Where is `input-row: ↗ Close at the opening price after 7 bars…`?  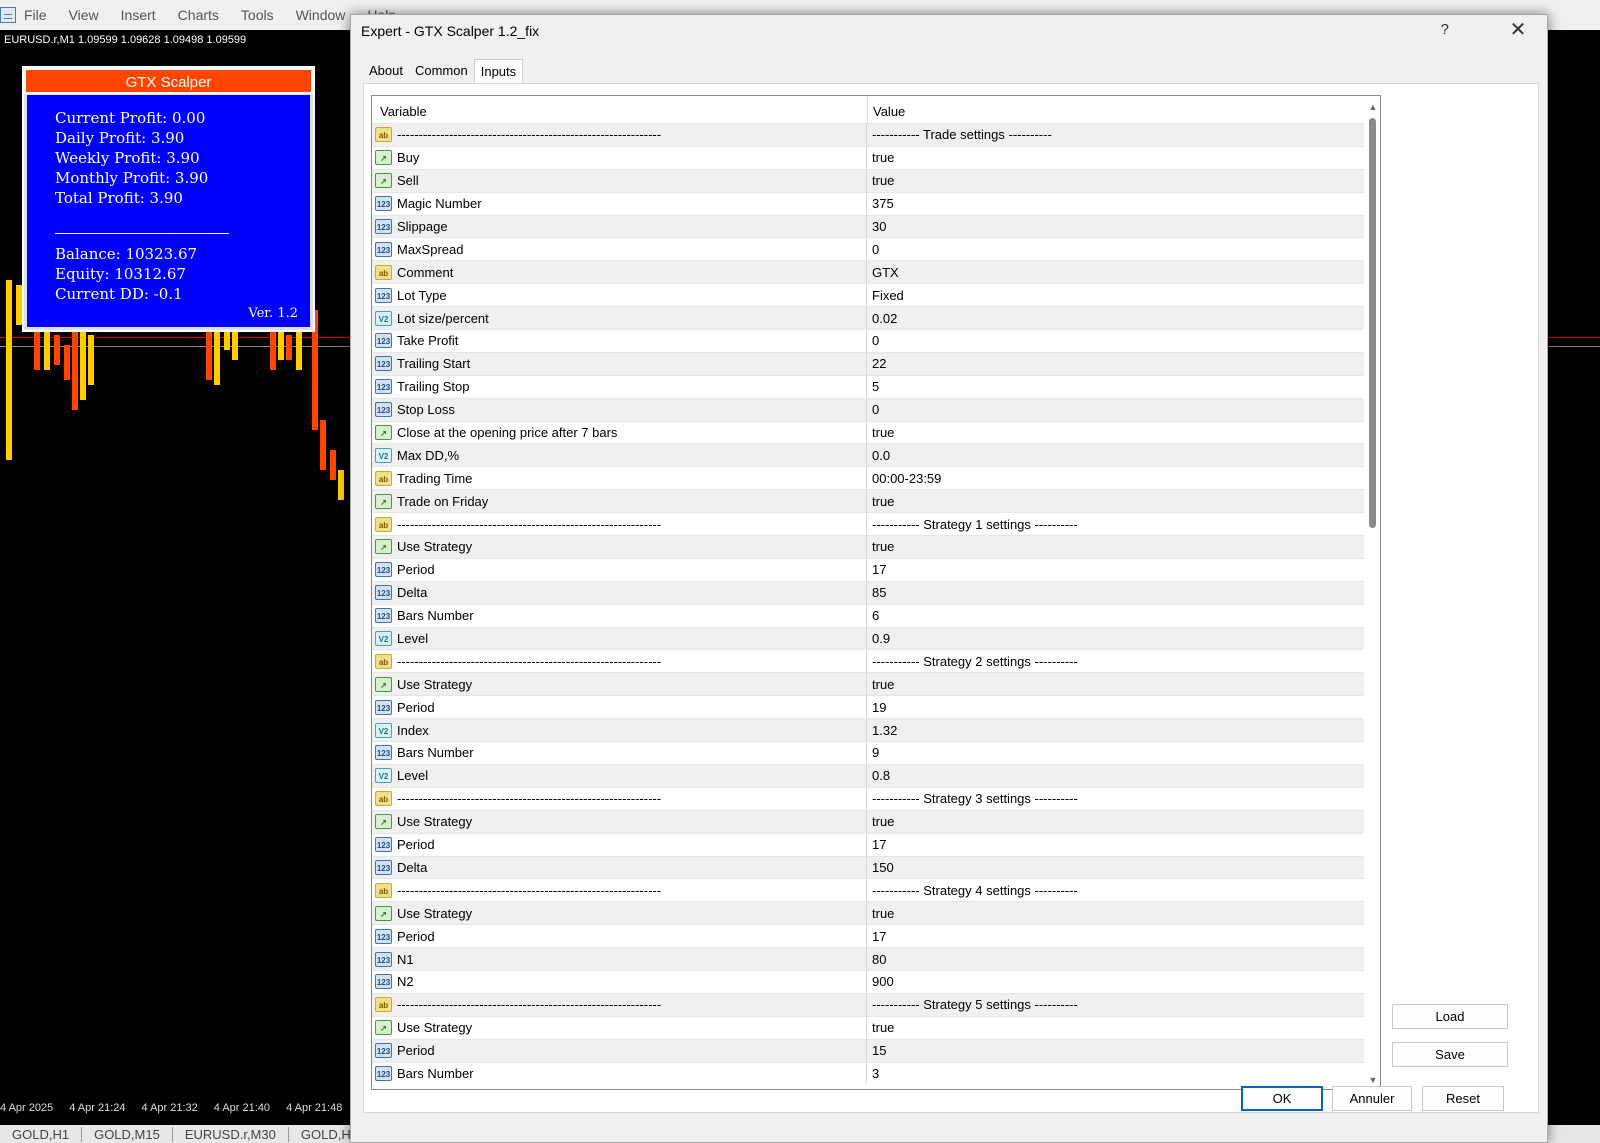 input-row: ↗ Close at the opening price after 7 bars… is located at coordinates (868, 432).